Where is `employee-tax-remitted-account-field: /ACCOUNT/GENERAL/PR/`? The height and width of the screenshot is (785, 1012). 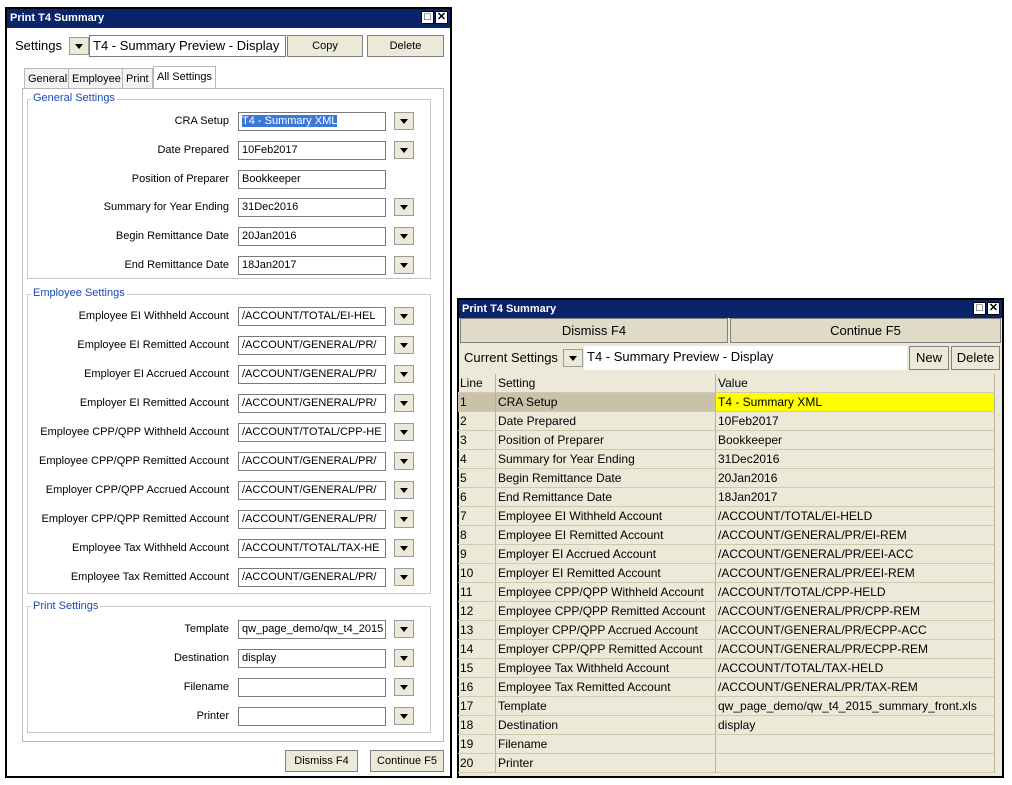 employee-tax-remitted-account-field: /ACCOUNT/GENERAL/PR/ is located at coordinates (312, 577).